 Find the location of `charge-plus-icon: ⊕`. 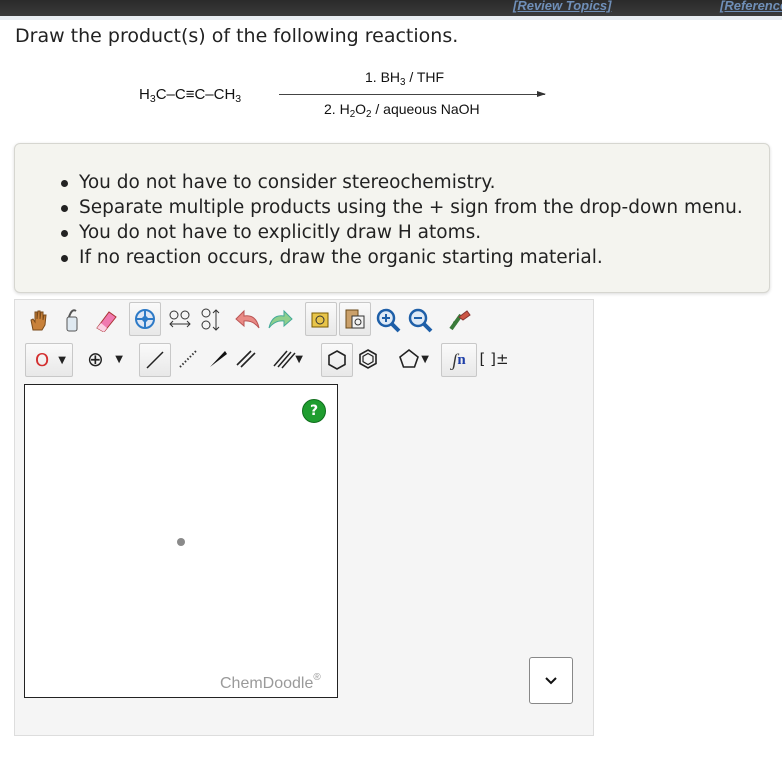

charge-plus-icon: ⊕ is located at coordinates (95, 359).